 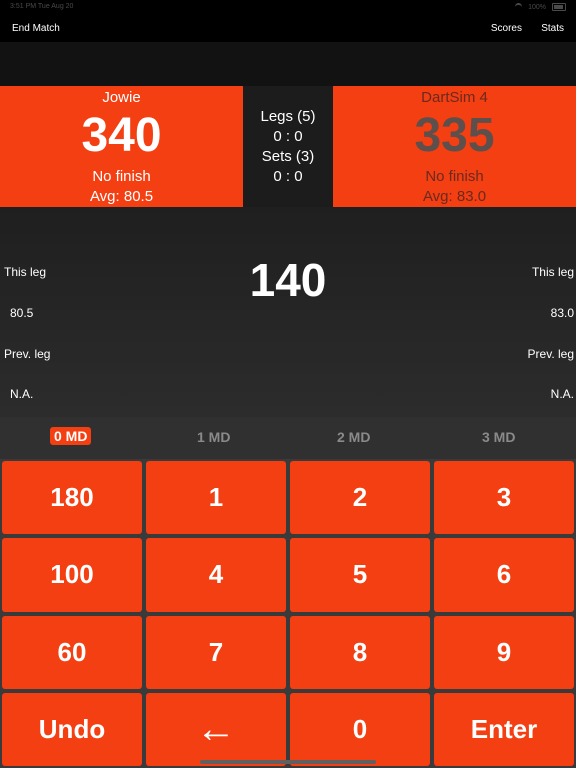 I want to click on player2-finish: No finish, so click(x=454, y=176).